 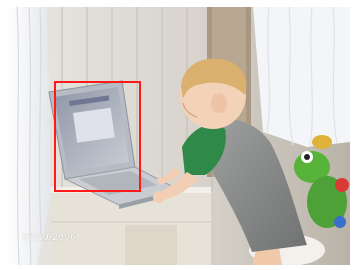 What do you see at coordinates (49, 238) in the screenshot?
I see `date-stamp: 07/19/2006` at bounding box center [49, 238].